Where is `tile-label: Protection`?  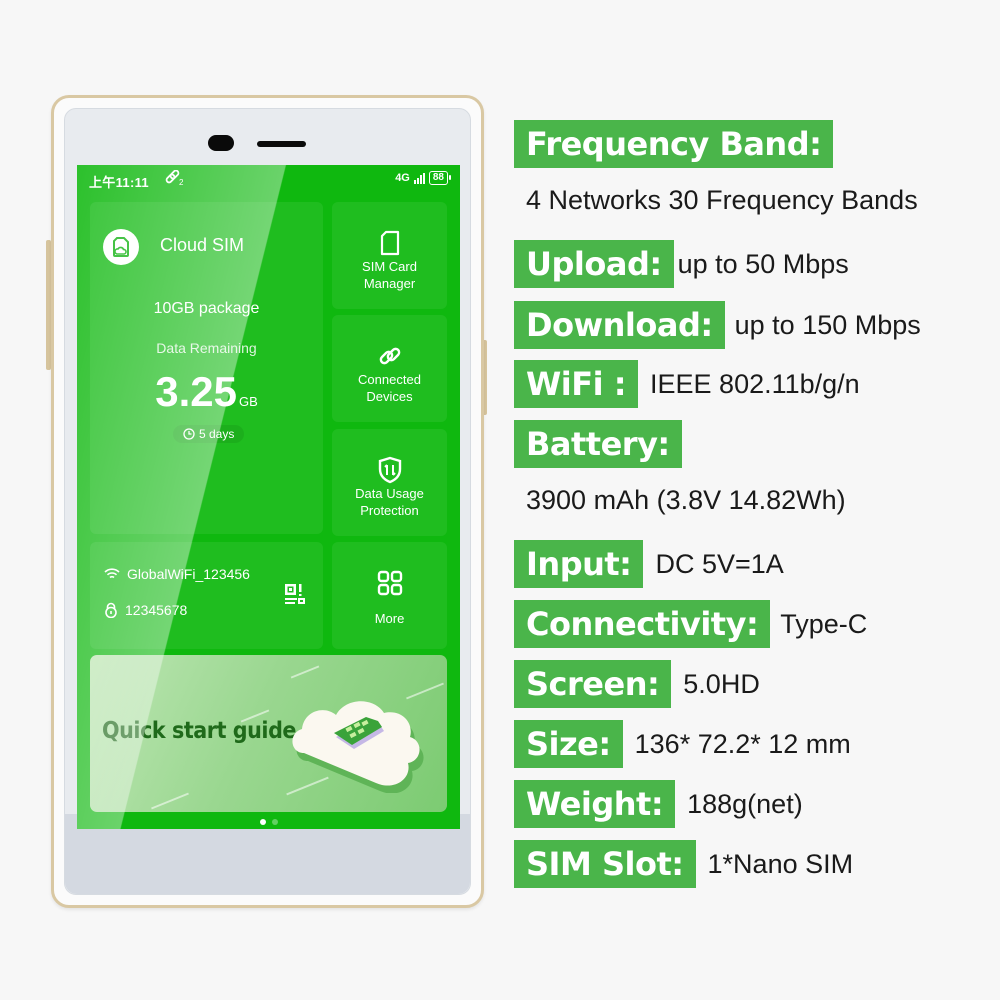
tile-label: Protection is located at coordinates (389, 510).